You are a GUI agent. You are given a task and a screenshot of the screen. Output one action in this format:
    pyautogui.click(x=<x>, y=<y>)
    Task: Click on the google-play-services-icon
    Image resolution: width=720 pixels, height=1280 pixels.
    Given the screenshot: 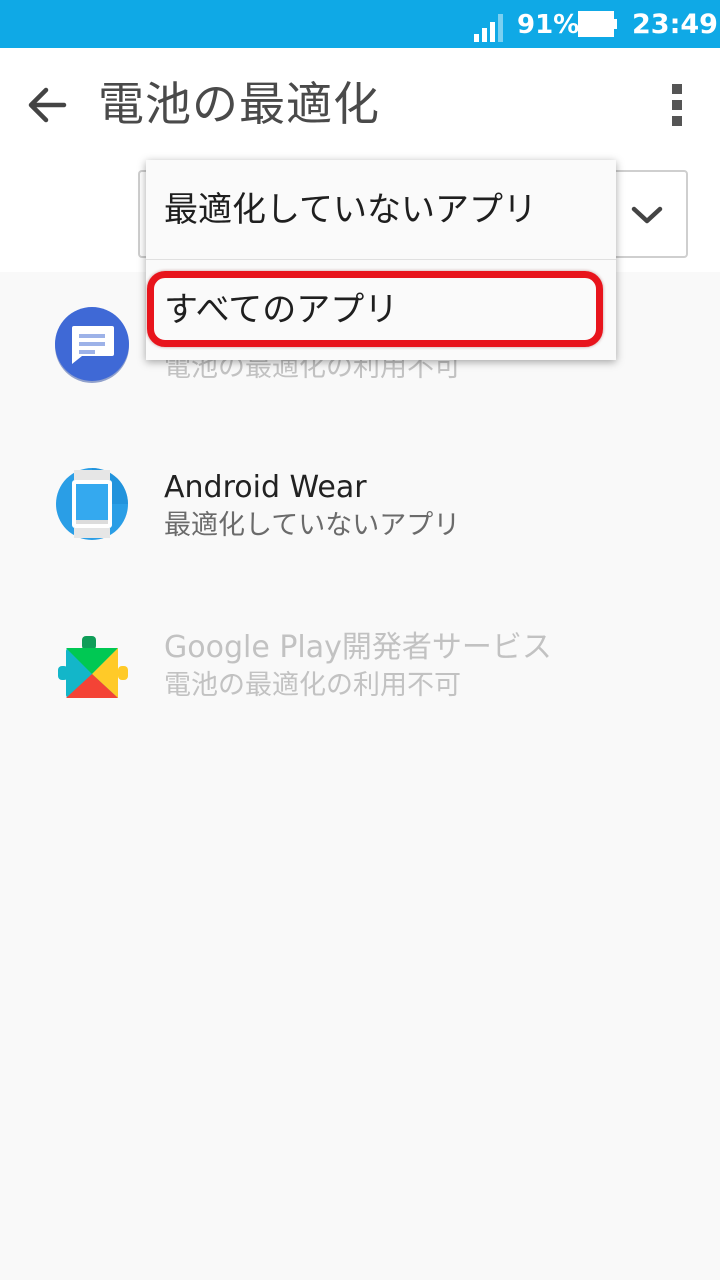 What is the action you would take?
    pyautogui.click(x=93, y=667)
    